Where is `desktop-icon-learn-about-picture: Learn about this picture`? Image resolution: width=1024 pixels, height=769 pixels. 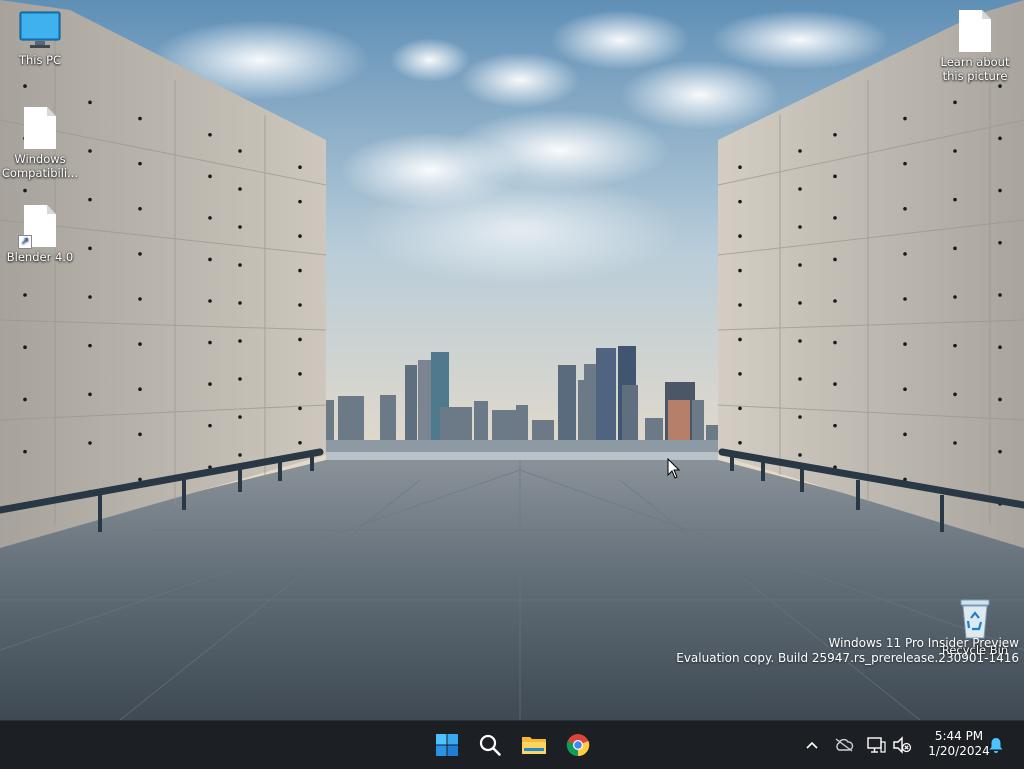 desktop-icon-learn-about-picture: Learn about this picture is located at coordinates (975, 46).